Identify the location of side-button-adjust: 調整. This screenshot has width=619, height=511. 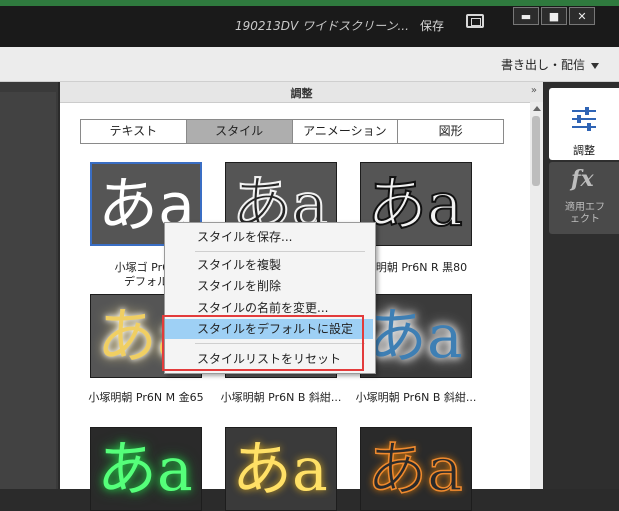
(584, 124).